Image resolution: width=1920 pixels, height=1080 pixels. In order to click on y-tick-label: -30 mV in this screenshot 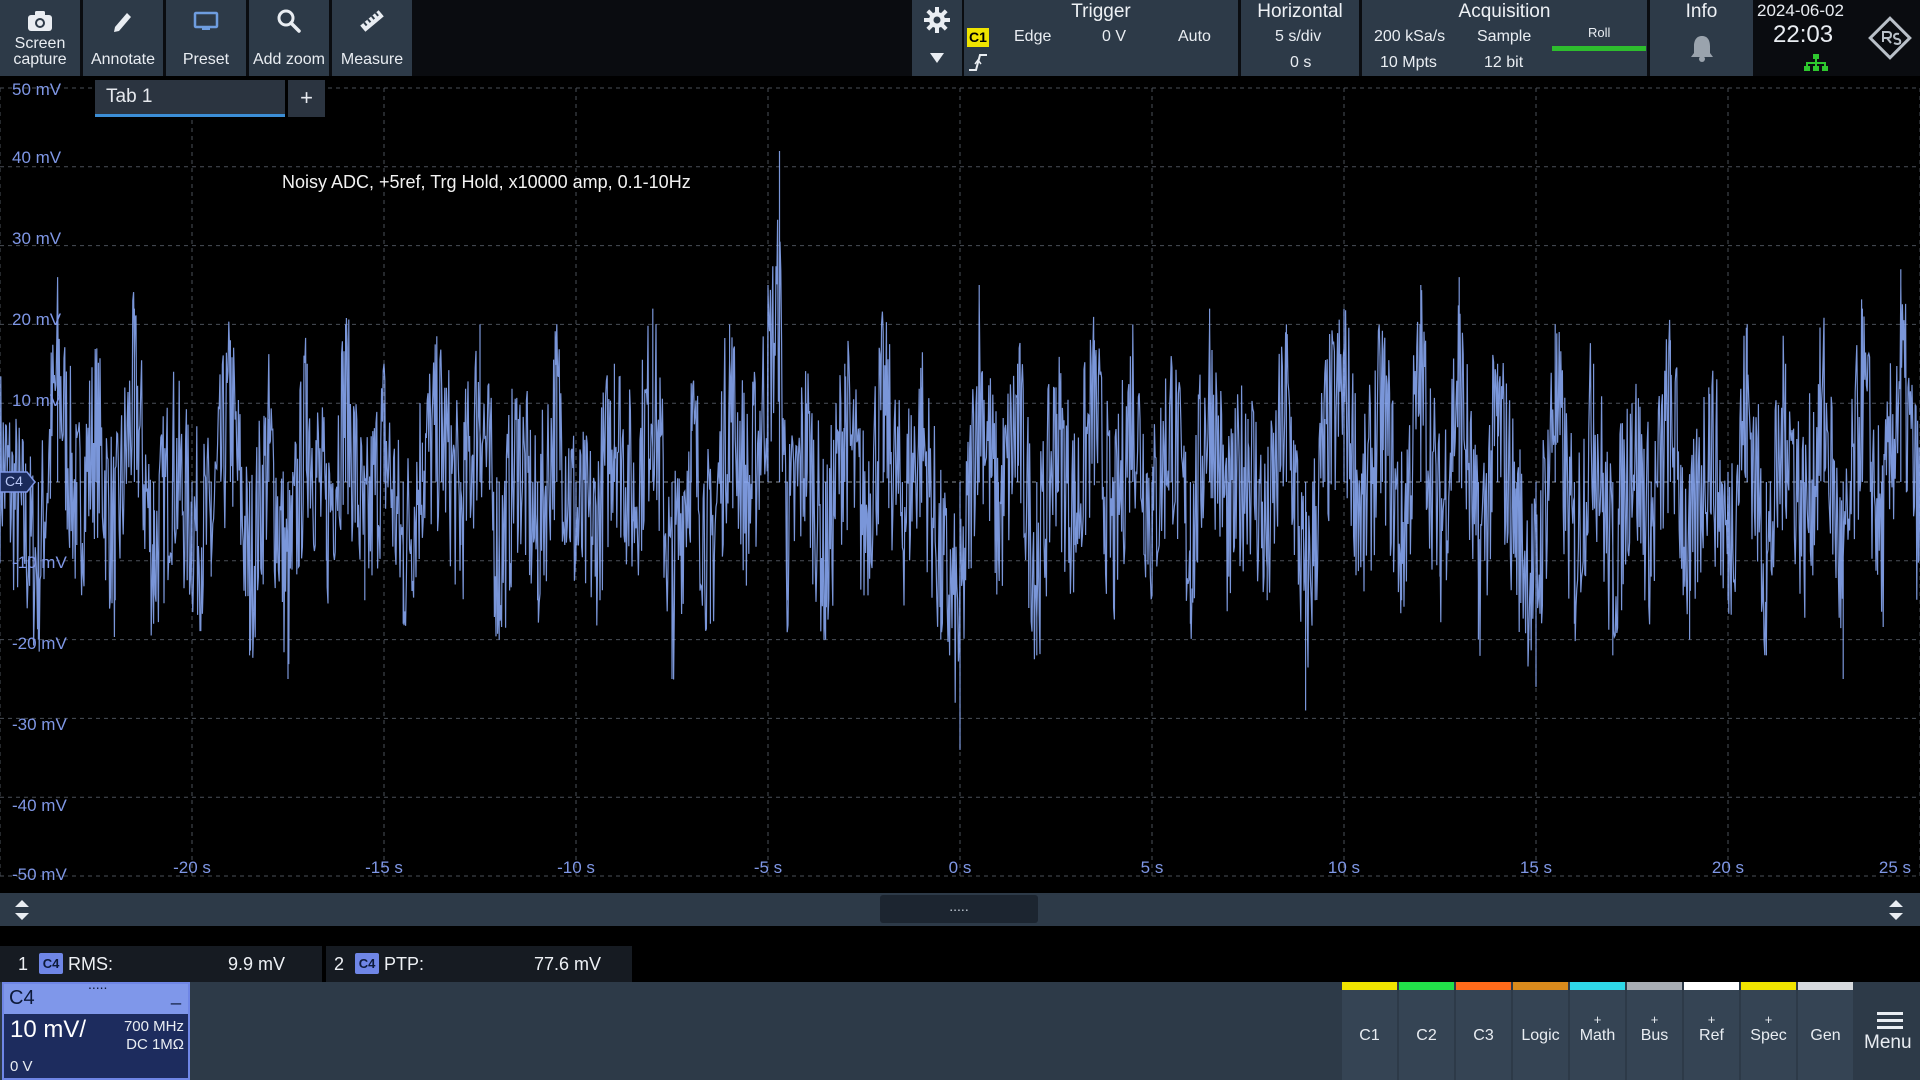, I will do `click(39, 724)`.